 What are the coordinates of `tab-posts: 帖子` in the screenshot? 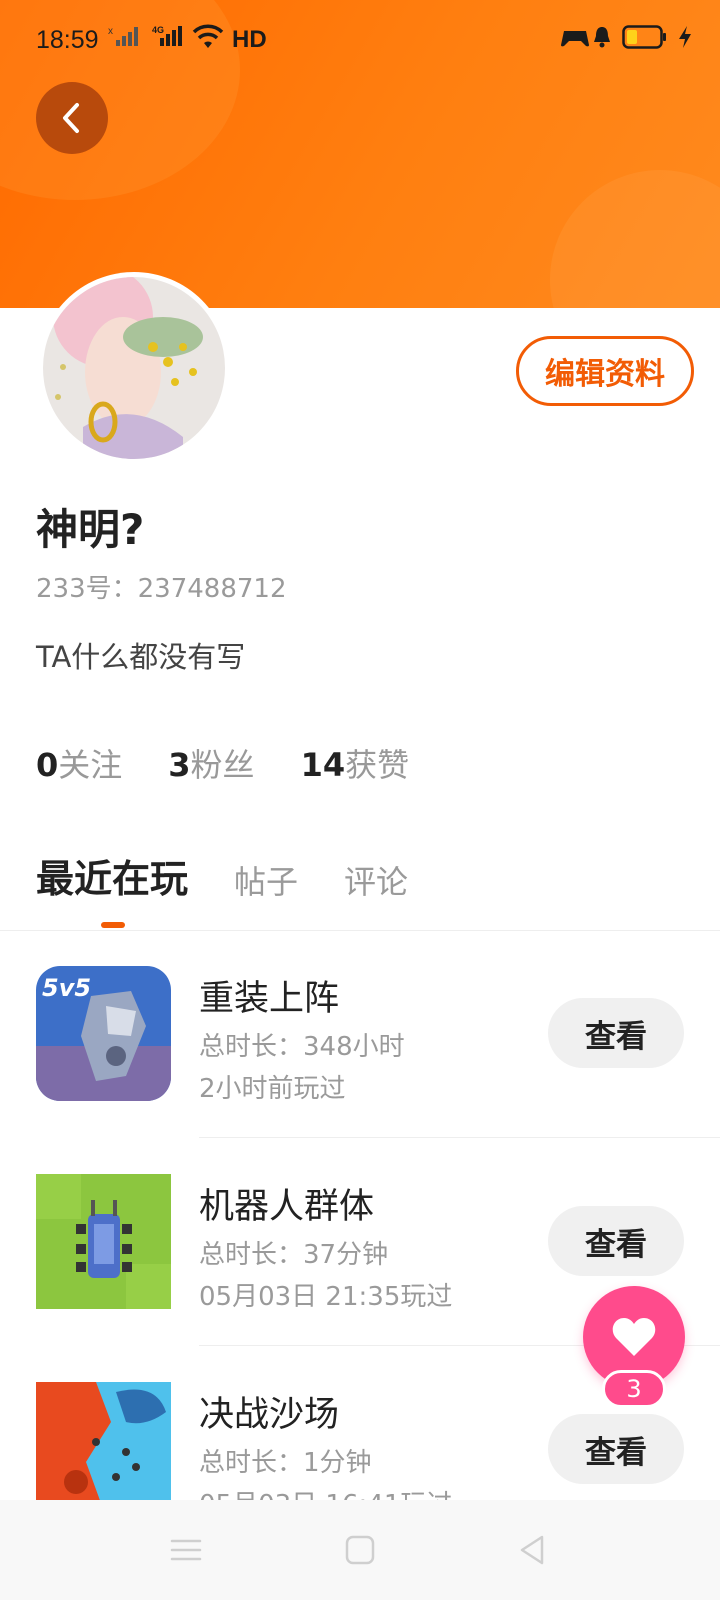 It's located at (266, 880).